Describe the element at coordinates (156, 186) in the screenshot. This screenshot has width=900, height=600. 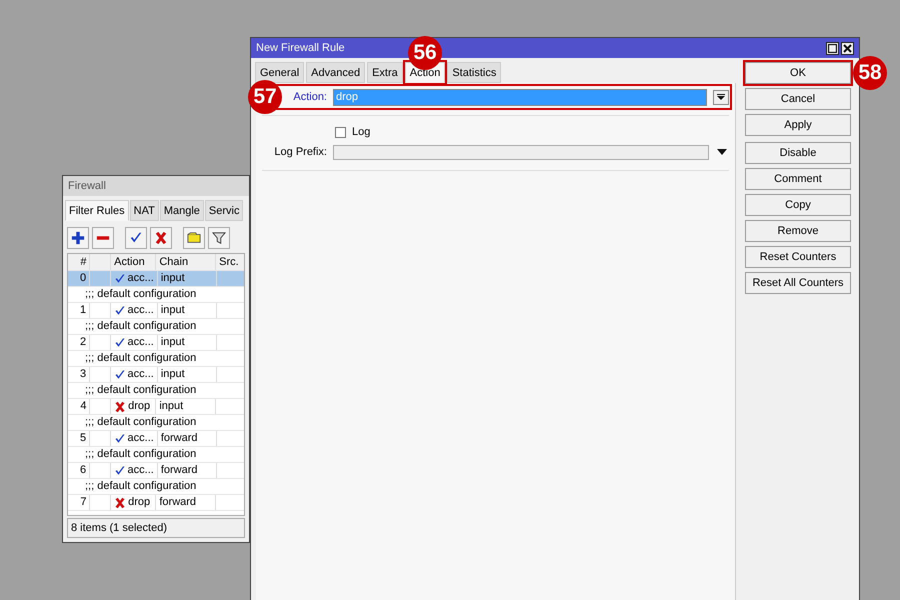
I see `window-title: Firewall` at that location.